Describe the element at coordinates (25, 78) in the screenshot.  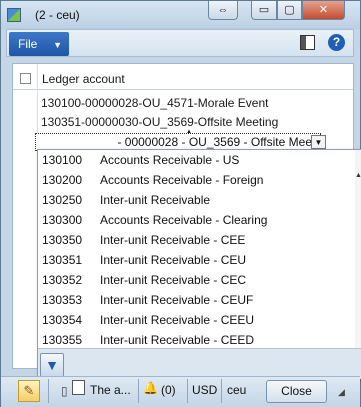
I see `select-all-checkbox` at that location.